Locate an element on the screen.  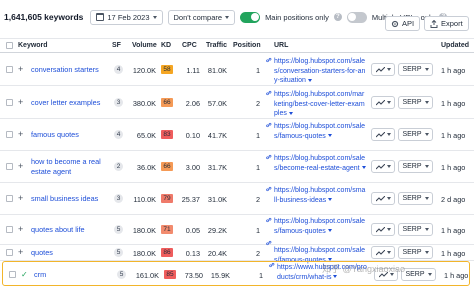
col-traffic: Traffic is located at coordinates (216, 45).